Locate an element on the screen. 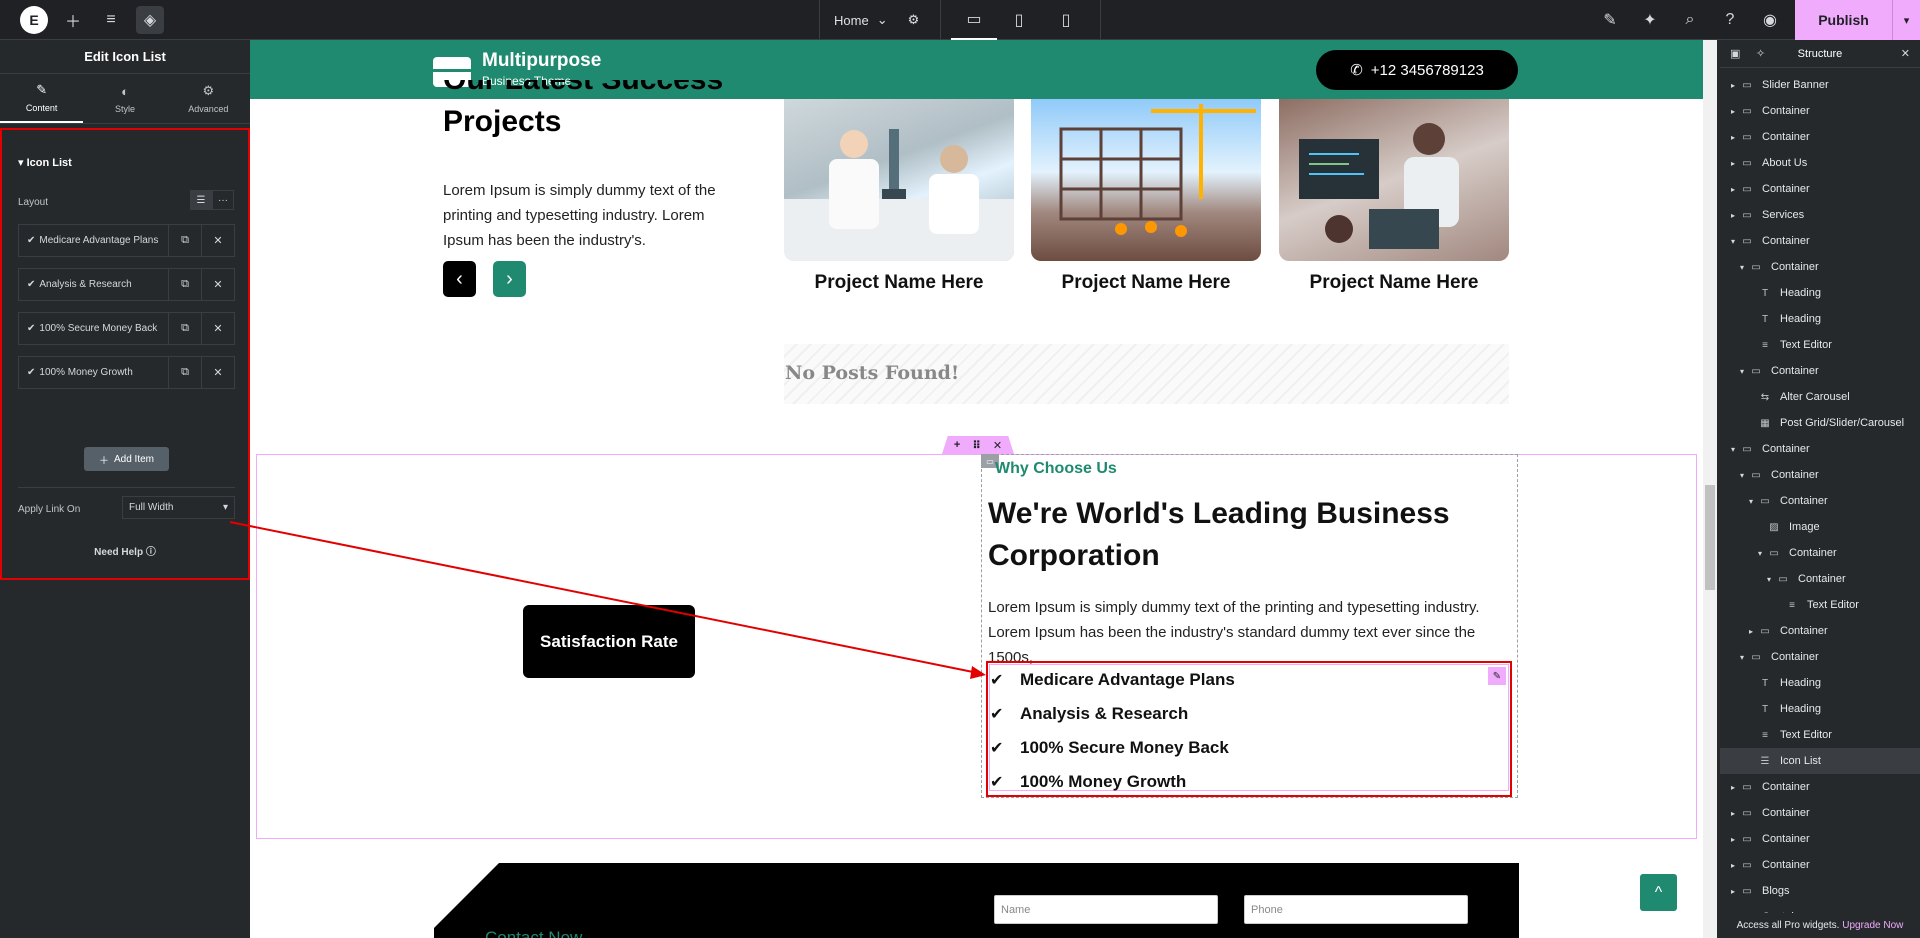 The image size is (1920, 938). page-selector: Home ⌄ ⚙ is located at coordinates (876, 20).